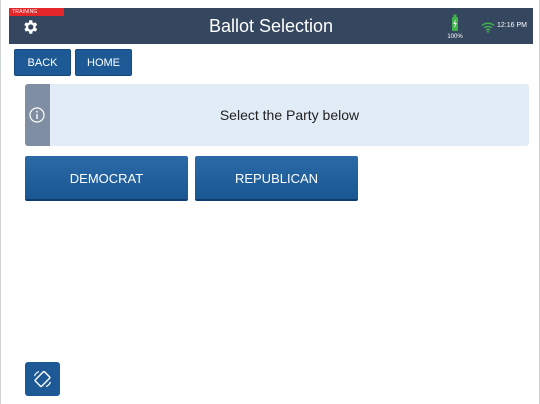  Describe the element at coordinates (488, 29) in the screenshot. I see `wifi-icon` at that location.